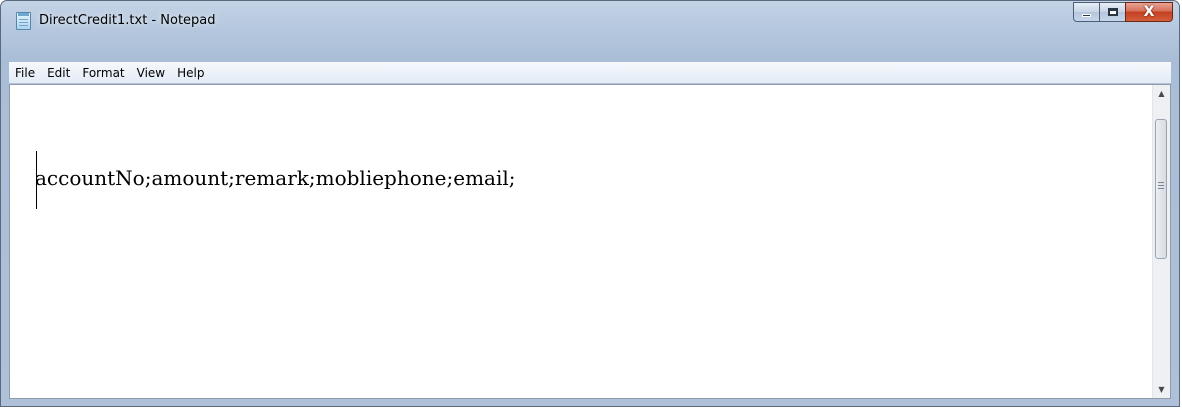 The image size is (1182, 409). I want to click on close-button: X, so click(1149, 12).